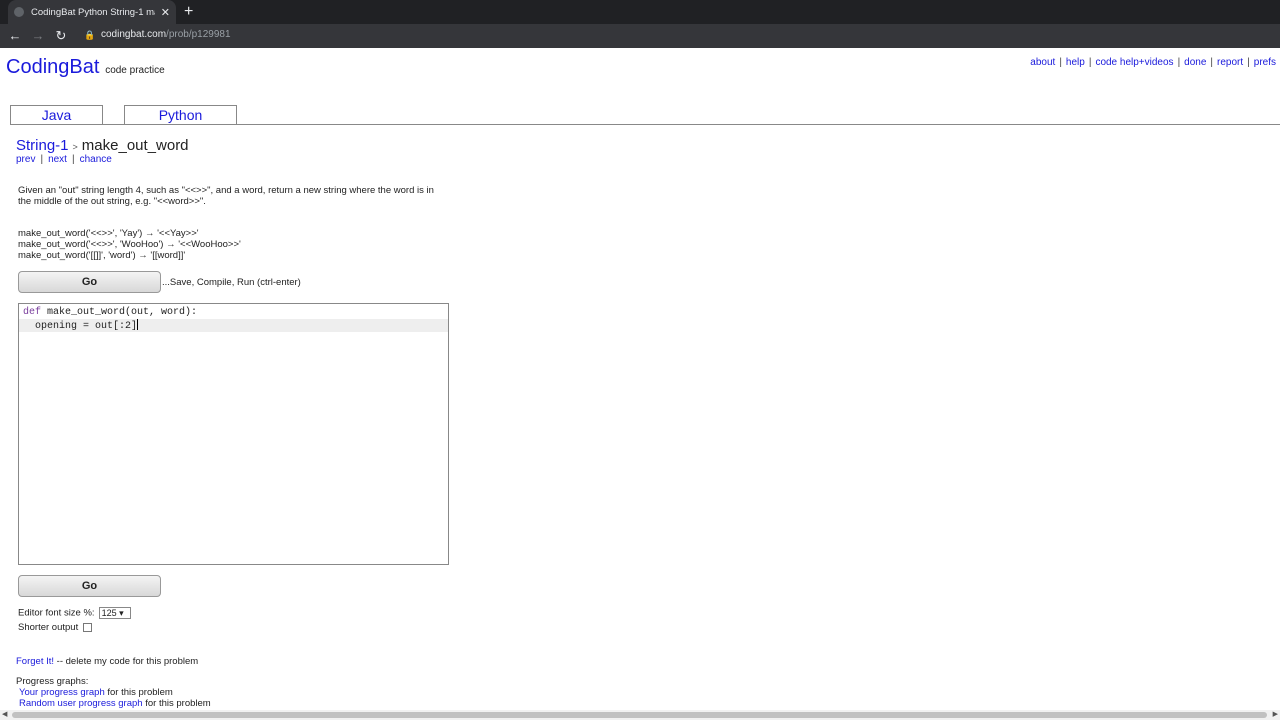  I want to click on about-link: about, so click(1042, 62).